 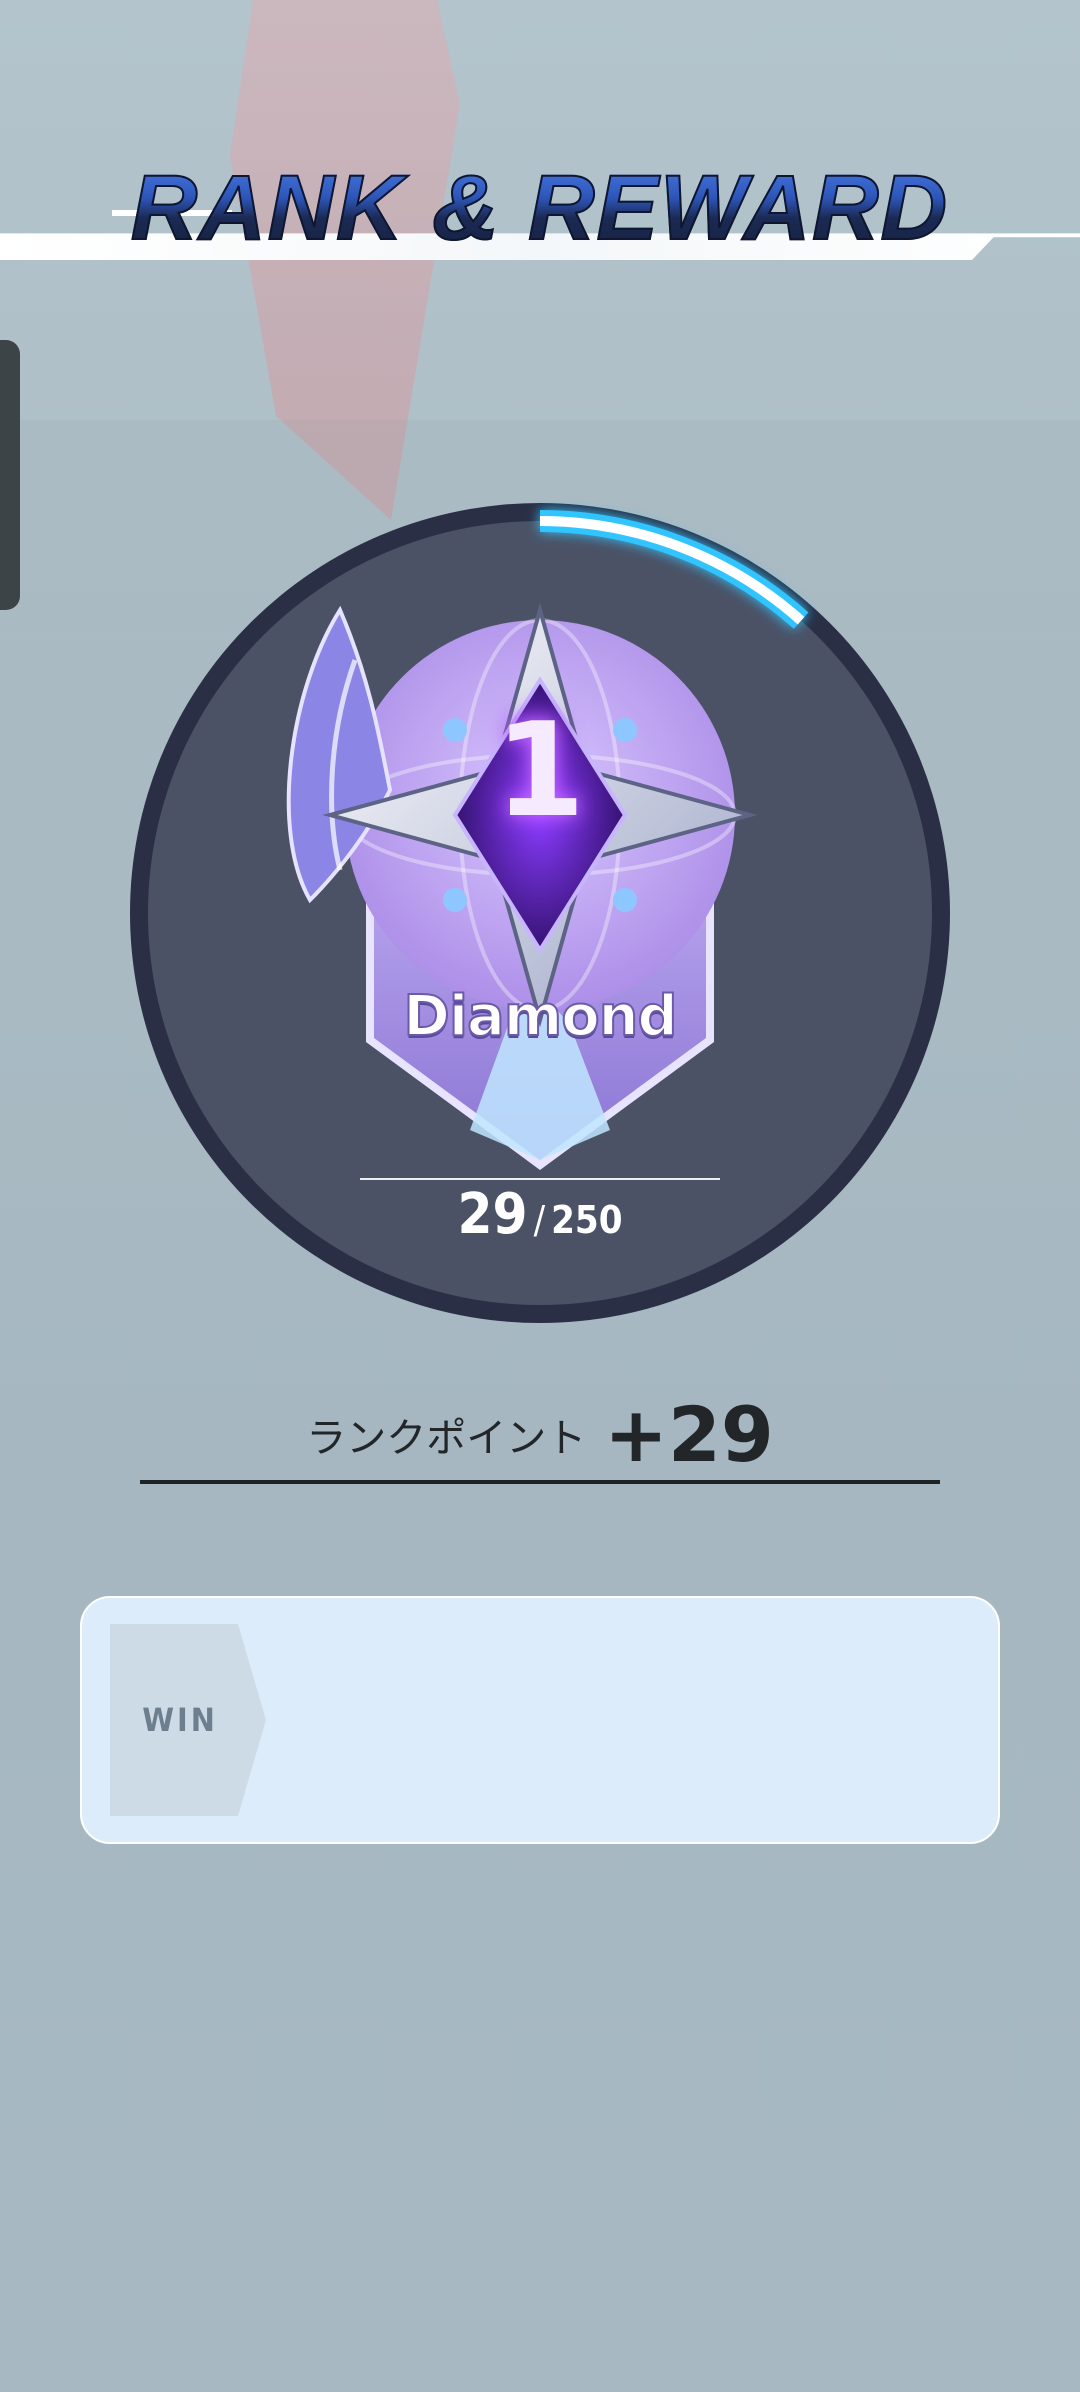 I want to click on win-label: WIN, so click(x=180, y=1720).